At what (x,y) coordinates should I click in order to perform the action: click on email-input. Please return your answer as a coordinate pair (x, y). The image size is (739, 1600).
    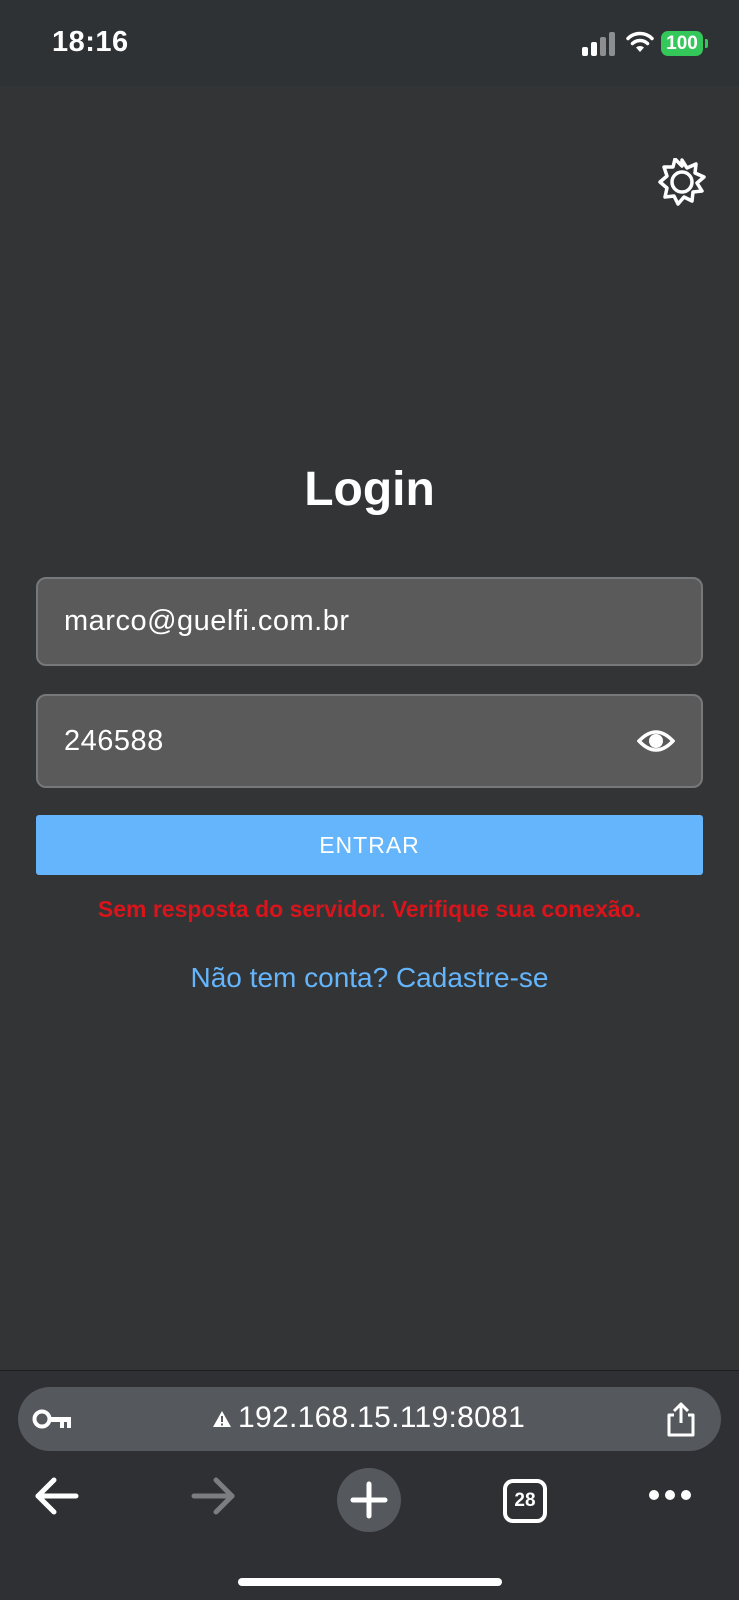
    Looking at the image, I should click on (369, 621).